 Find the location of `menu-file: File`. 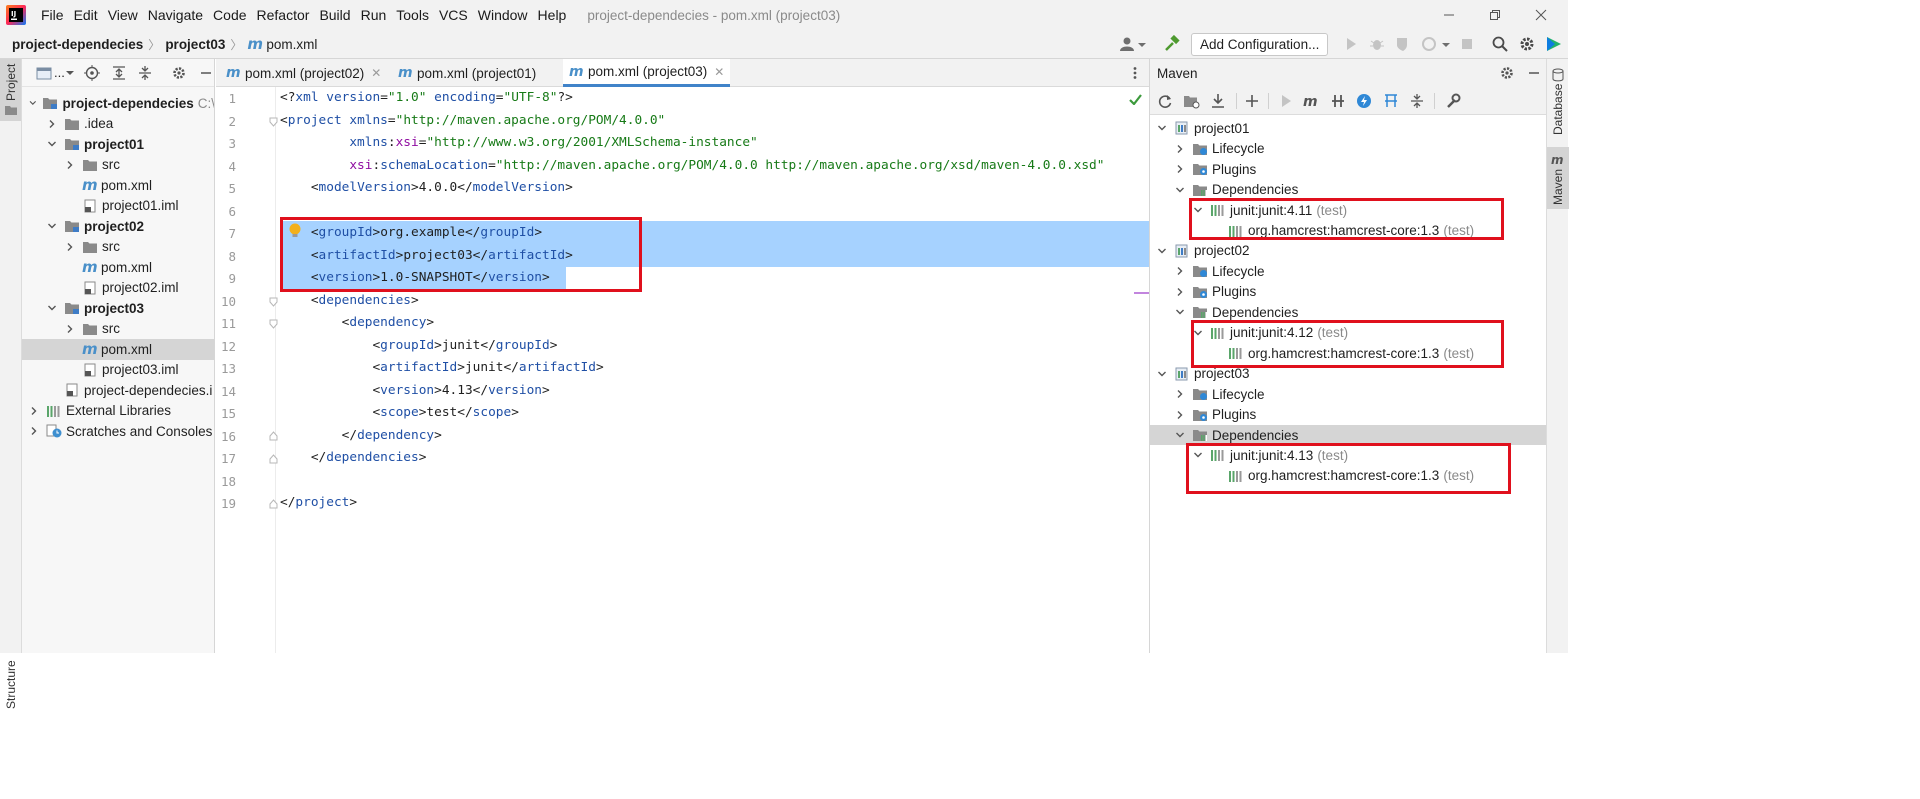

menu-file: File is located at coordinates (52, 15).